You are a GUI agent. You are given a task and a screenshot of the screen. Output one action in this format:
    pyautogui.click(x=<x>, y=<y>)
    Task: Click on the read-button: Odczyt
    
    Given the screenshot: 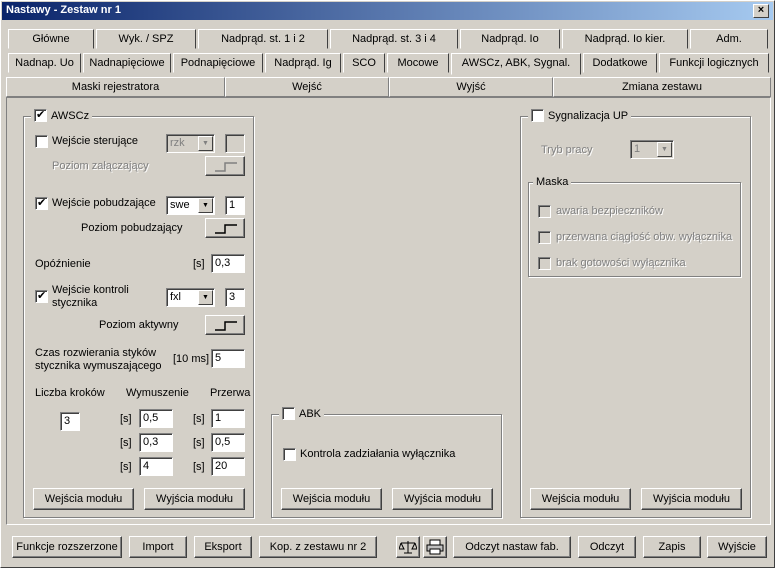 What is the action you would take?
    pyautogui.click(x=607, y=547)
    